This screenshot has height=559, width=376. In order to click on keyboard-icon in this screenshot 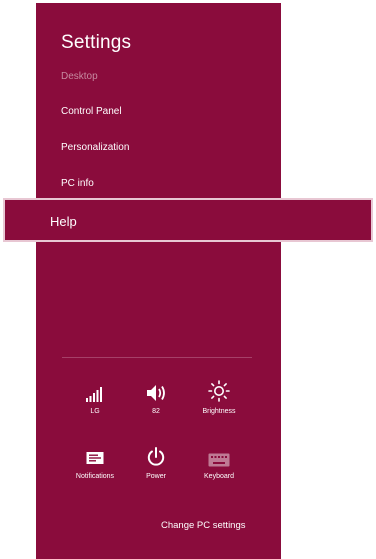, I will do `click(219, 455)`.